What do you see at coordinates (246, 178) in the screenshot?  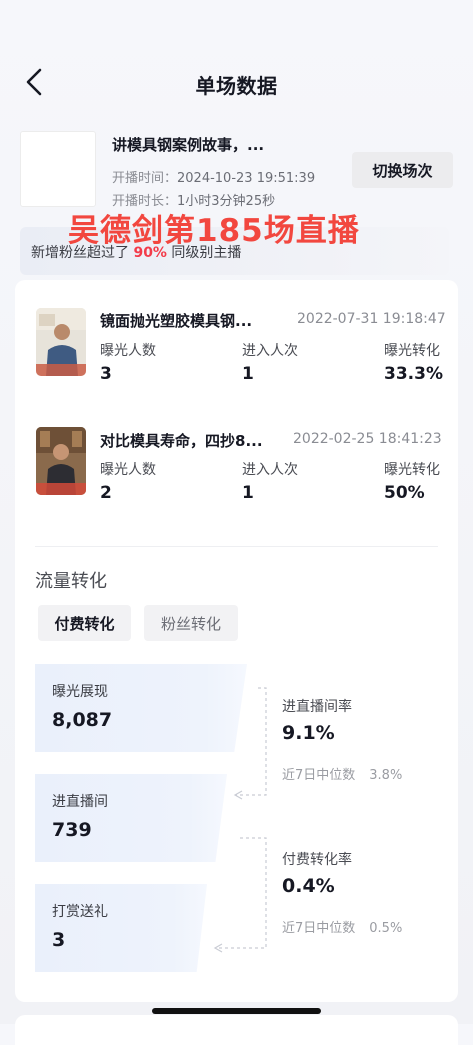 I see `start-time-value: 2024-10-23 19:51:39` at bounding box center [246, 178].